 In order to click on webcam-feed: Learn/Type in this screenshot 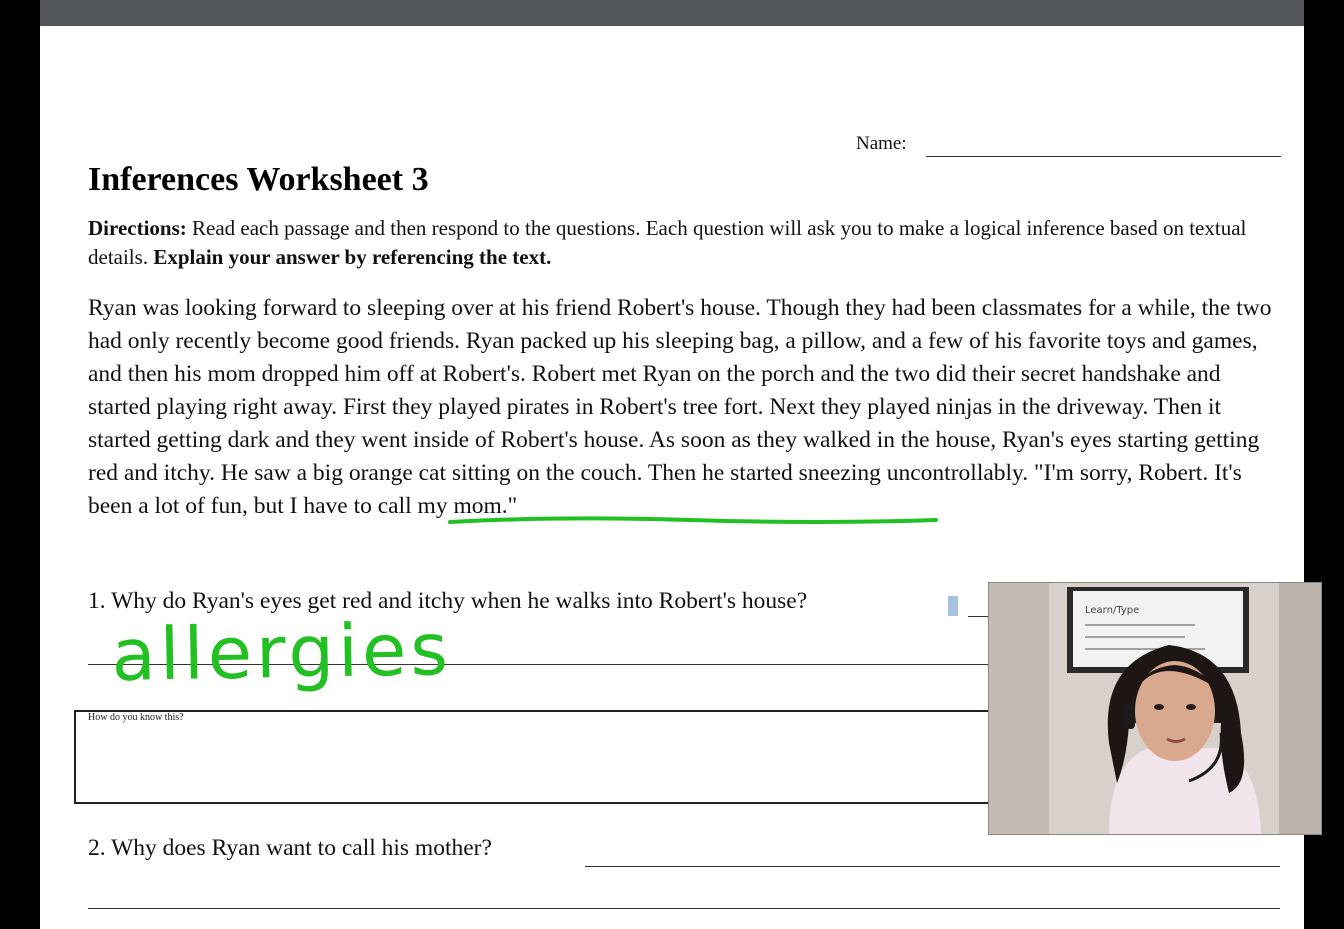, I will do `click(1155, 708)`.